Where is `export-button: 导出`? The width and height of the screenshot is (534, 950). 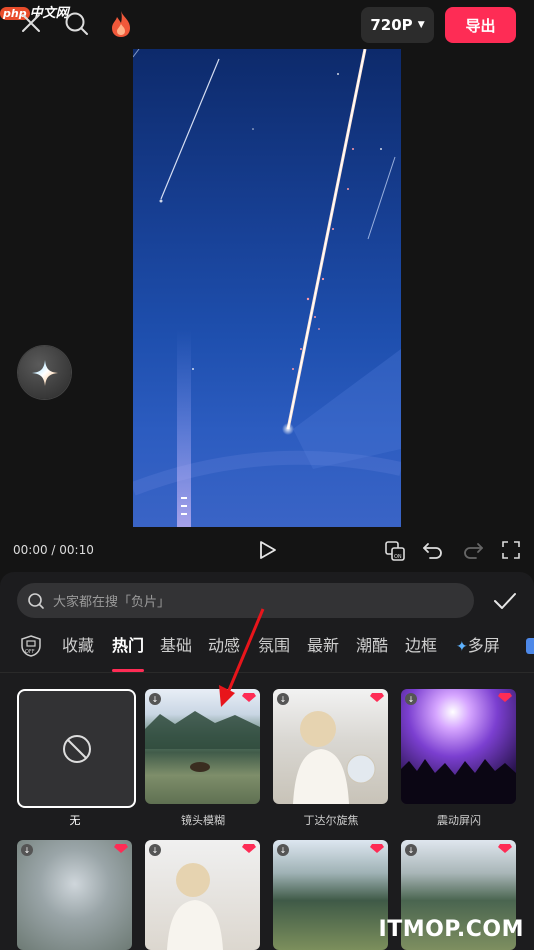 export-button: 导出 is located at coordinates (480, 25).